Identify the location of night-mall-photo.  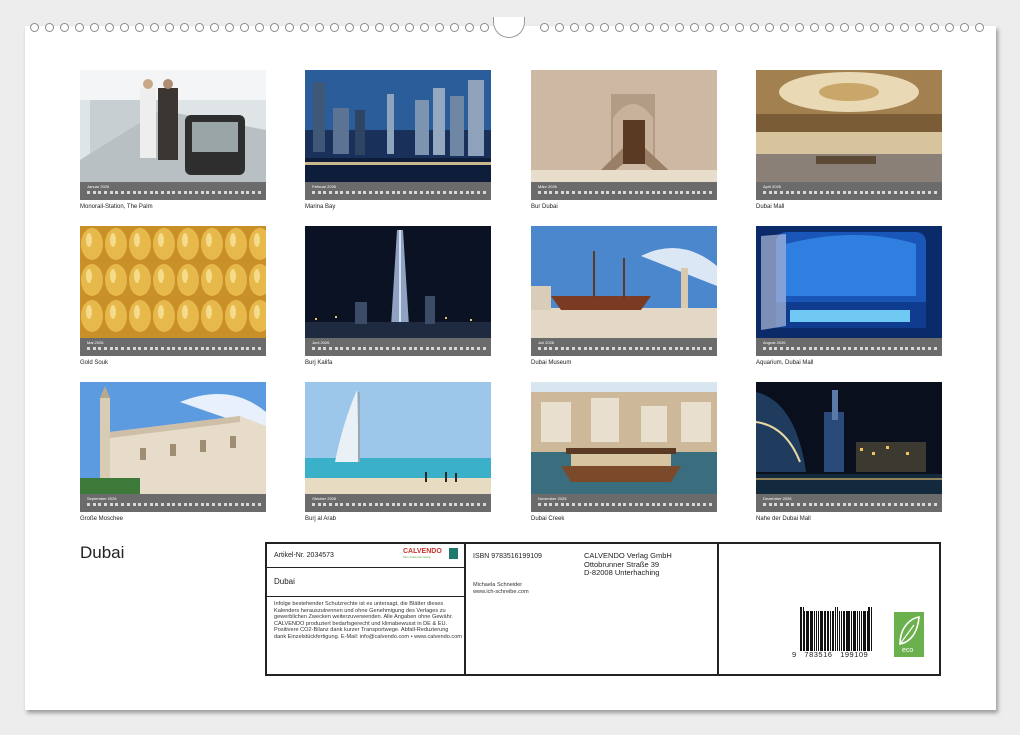
(849, 438).